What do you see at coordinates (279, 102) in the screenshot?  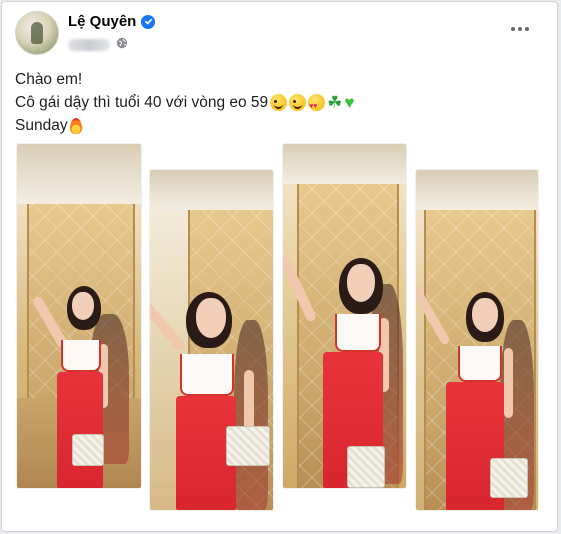 I see `smirk-face-emoji-icon` at bounding box center [279, 102].